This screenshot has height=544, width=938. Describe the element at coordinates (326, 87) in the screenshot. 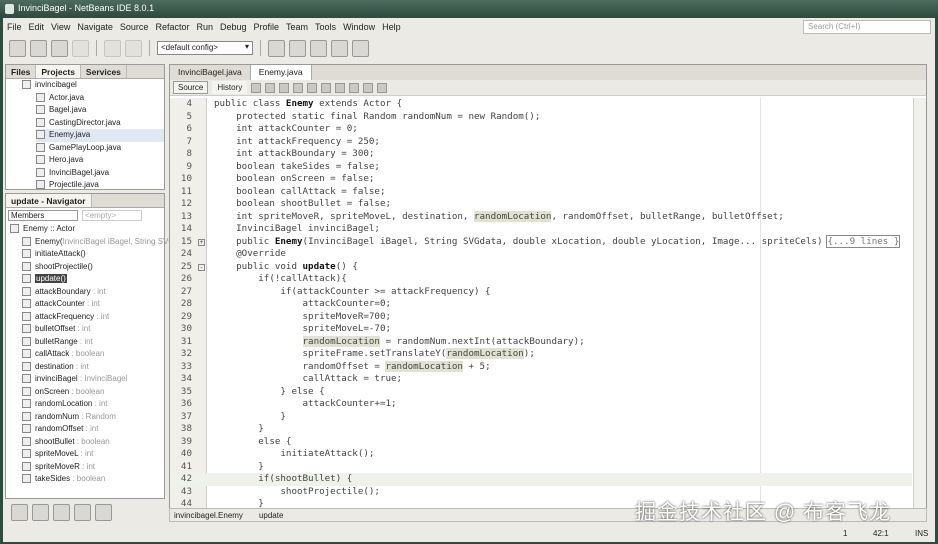

I see `find-next-icon` at that location.